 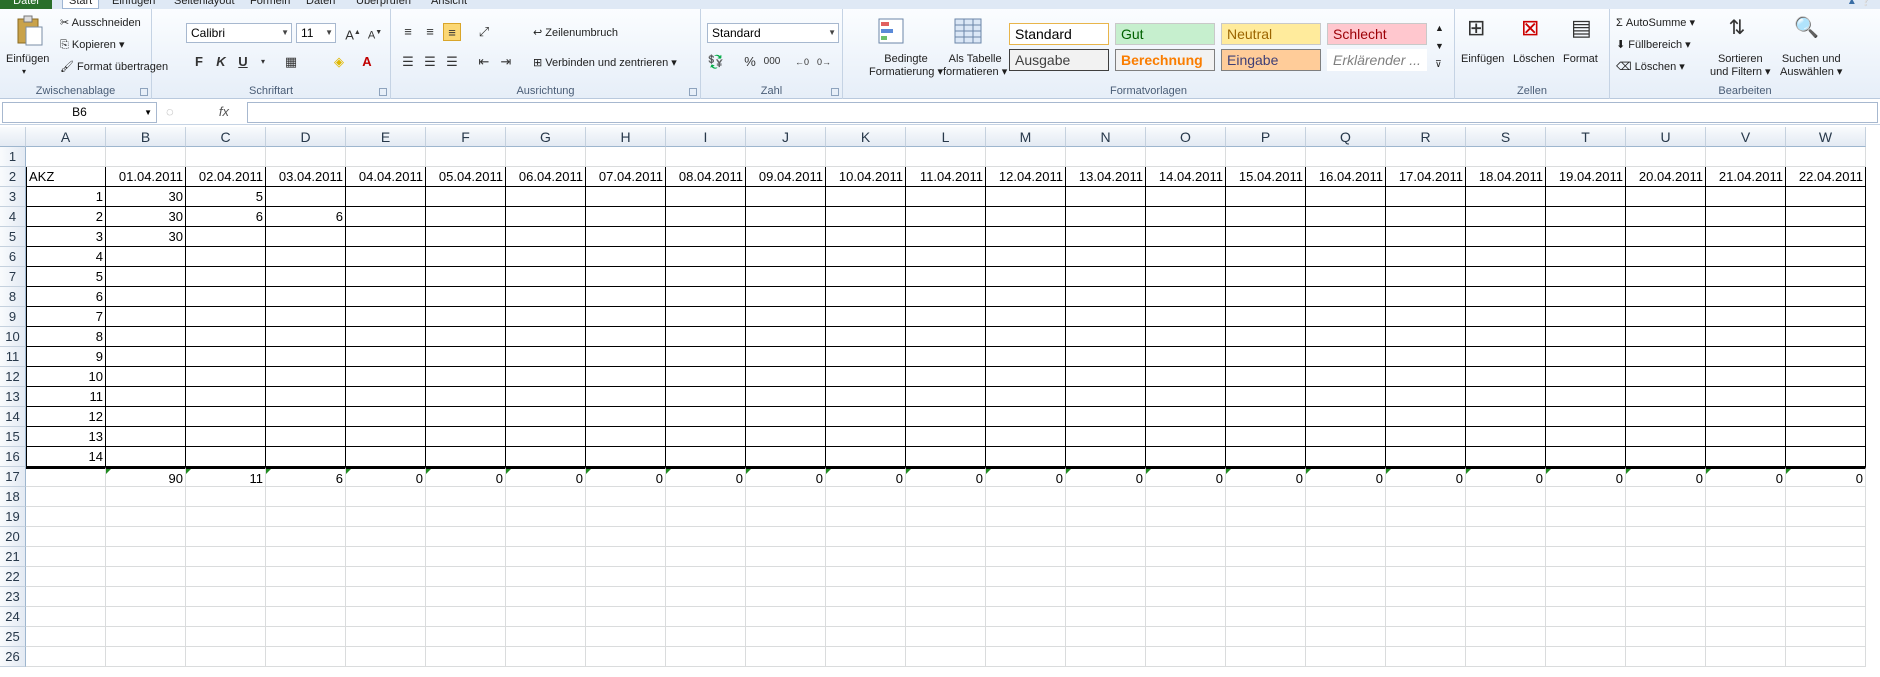 I want to click on row-header: 18, so click(x=13, y=497).